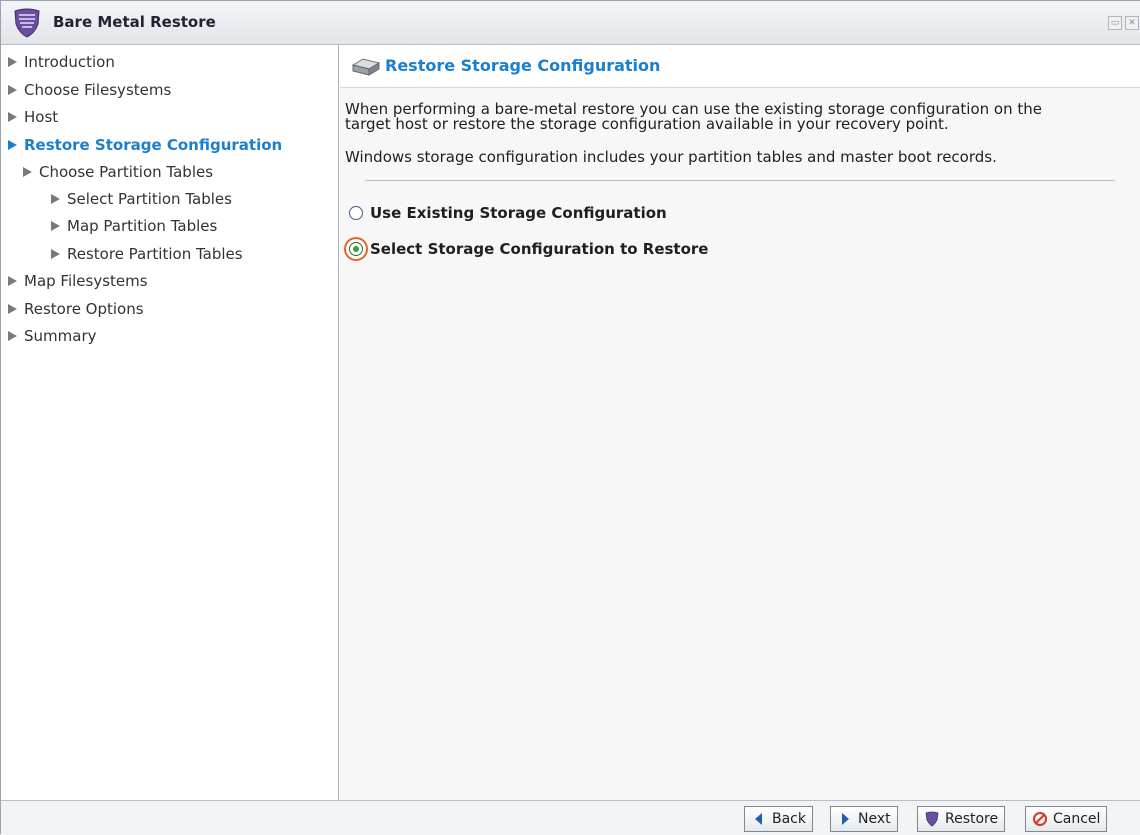  Describe the element at coordinates (86, 281) in the screenshot. I see `step-label: Map Filesystems` at that location.